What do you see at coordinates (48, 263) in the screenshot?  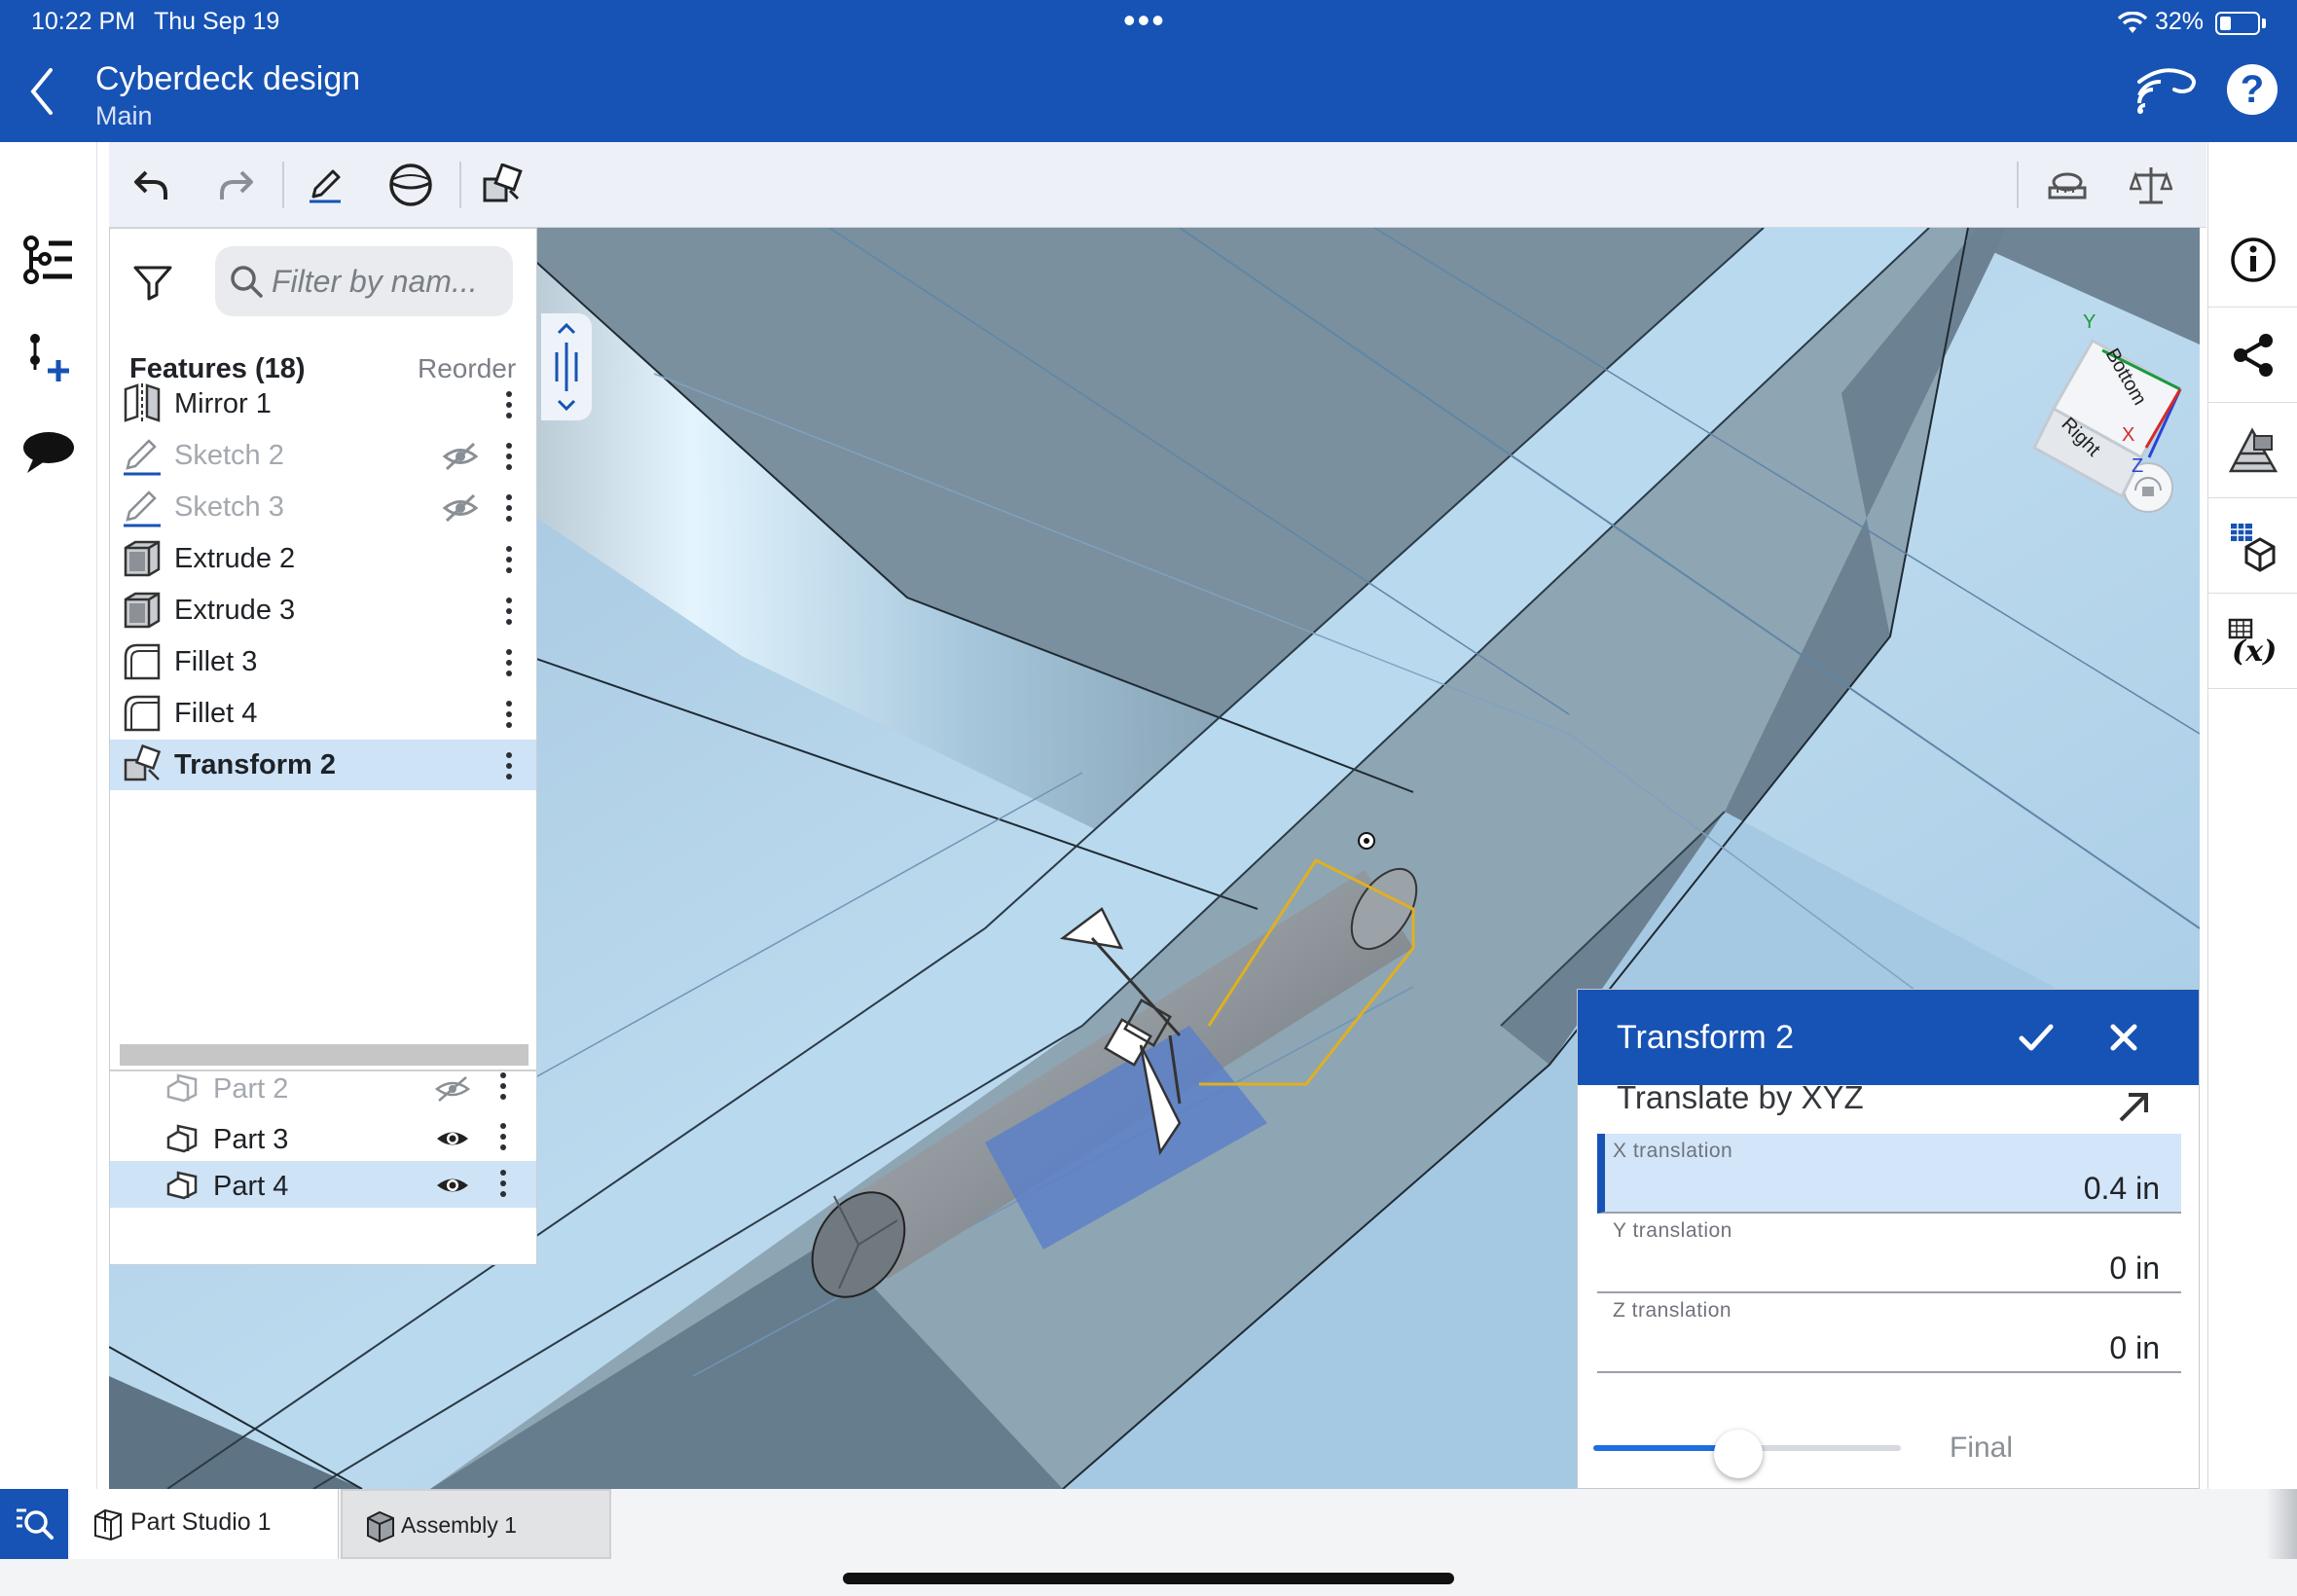 I see `feature-tree-icon` at bounding box center [48, 263].